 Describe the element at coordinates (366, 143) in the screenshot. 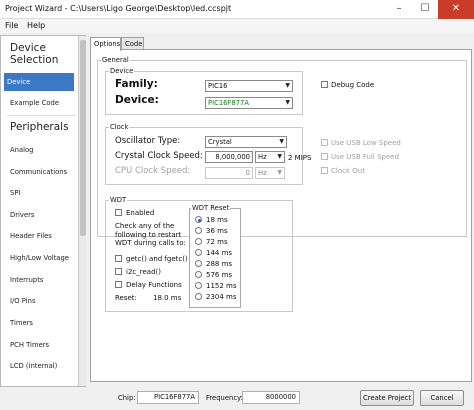

I see `usb-low-speed-label: Use USB Low Speed` at that location.